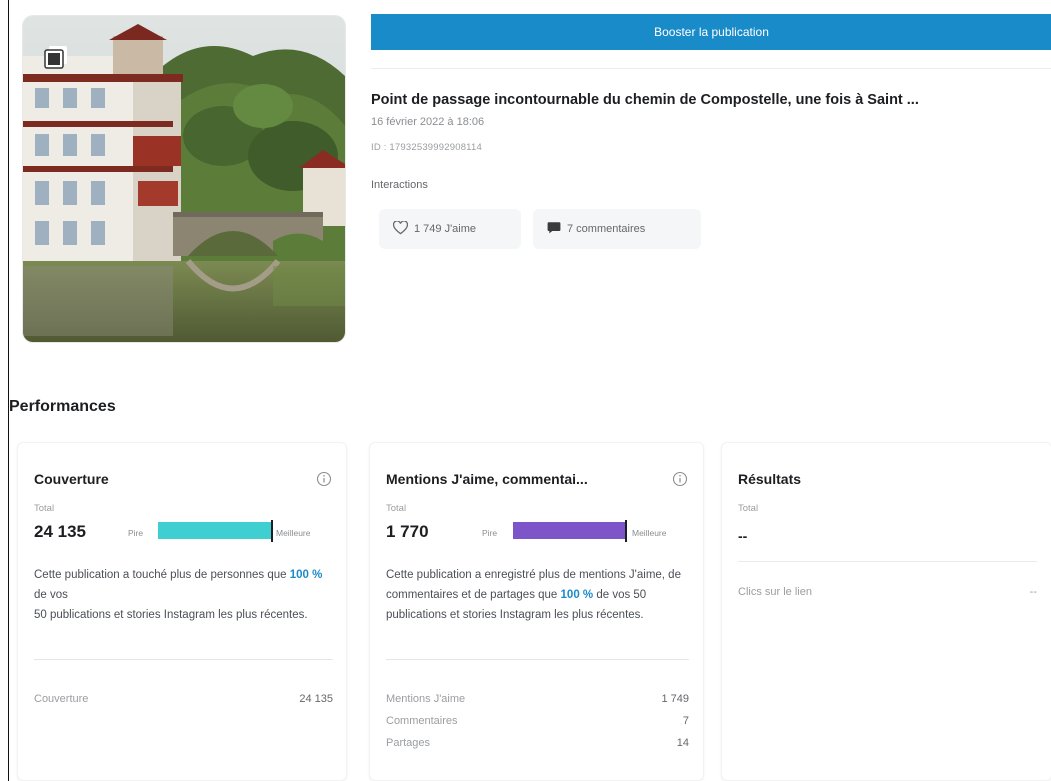 This screenshot has height=781, width=1051. I want to click on coverage-row: Couverture 24 135, so click(183, 699).